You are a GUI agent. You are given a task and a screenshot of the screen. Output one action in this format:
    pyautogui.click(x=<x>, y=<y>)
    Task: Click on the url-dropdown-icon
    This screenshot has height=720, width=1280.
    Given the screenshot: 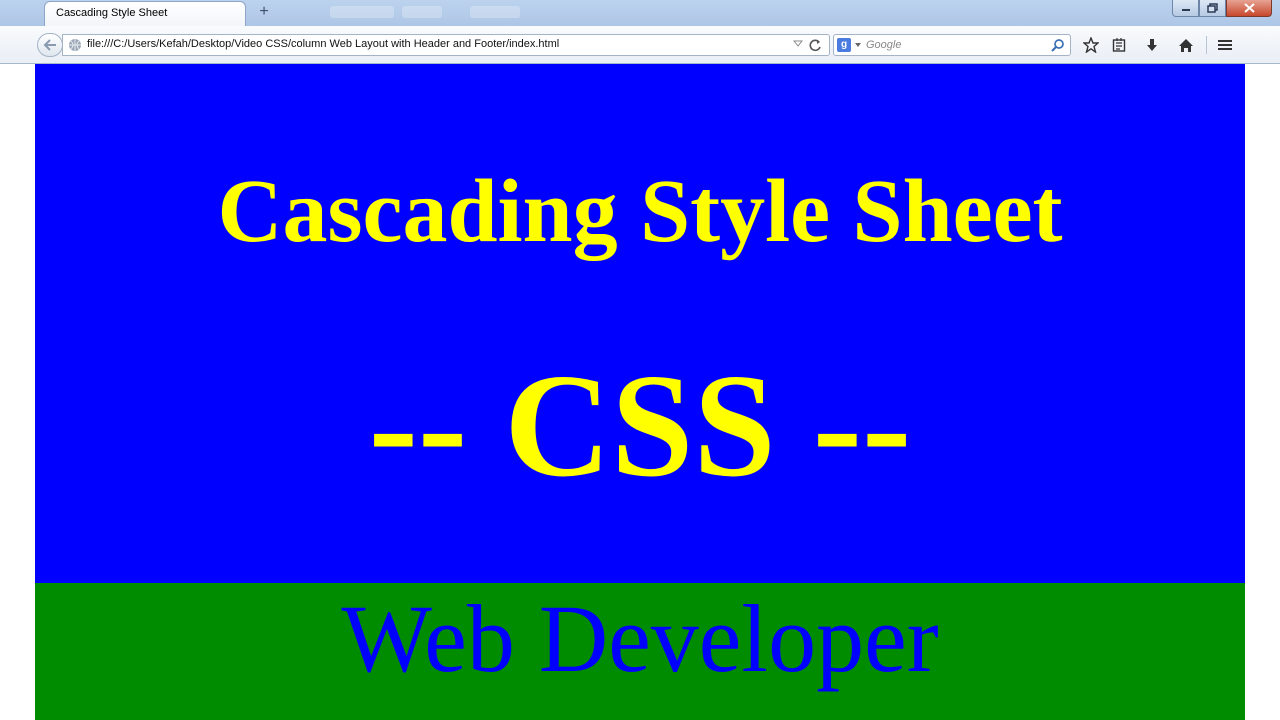 What is the action you would take?
    pyautogui.click(x=798, y=44)
    